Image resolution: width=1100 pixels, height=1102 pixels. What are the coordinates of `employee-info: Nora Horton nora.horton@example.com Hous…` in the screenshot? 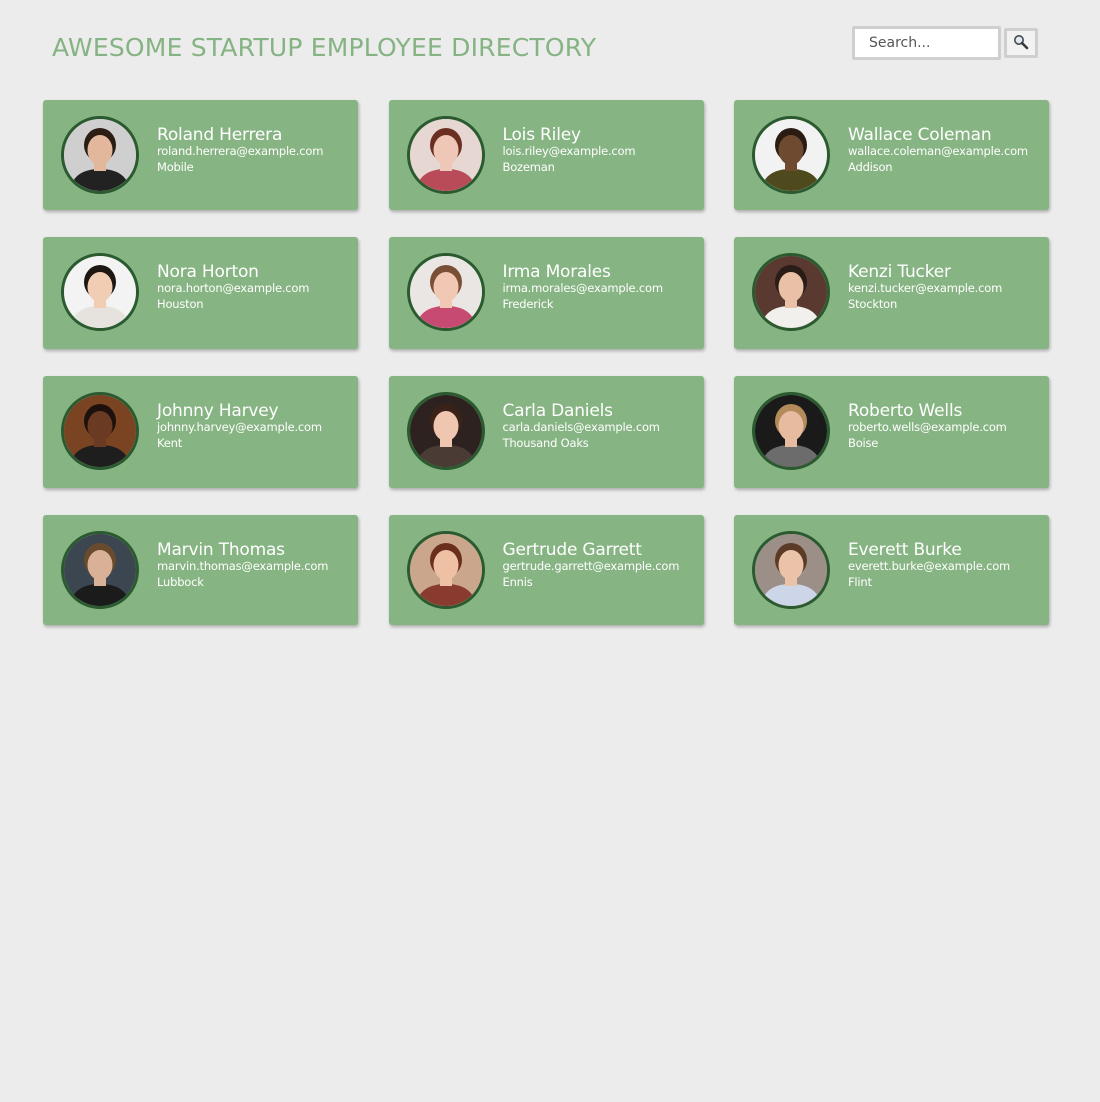 It's located at (254, 286).